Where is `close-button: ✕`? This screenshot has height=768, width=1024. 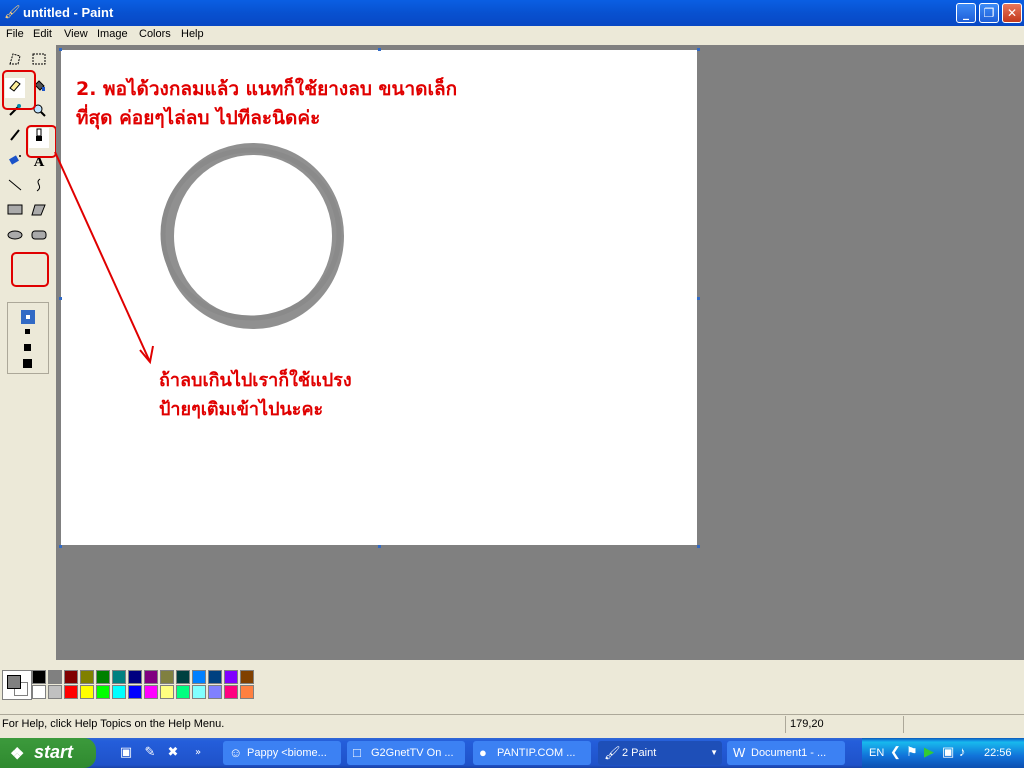
close-button: ✕ is located at coordinates (1012, 13).